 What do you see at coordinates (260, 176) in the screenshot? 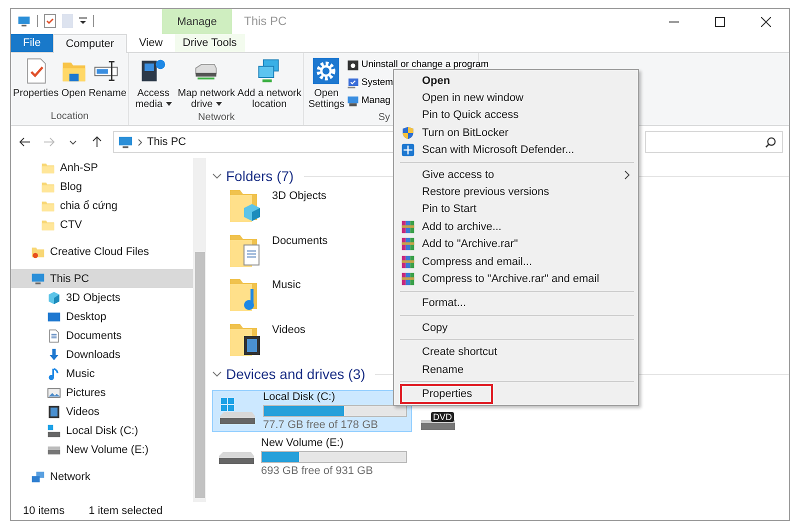
I see `section-heading: Folders (7)` at bounding box center [260, 176].